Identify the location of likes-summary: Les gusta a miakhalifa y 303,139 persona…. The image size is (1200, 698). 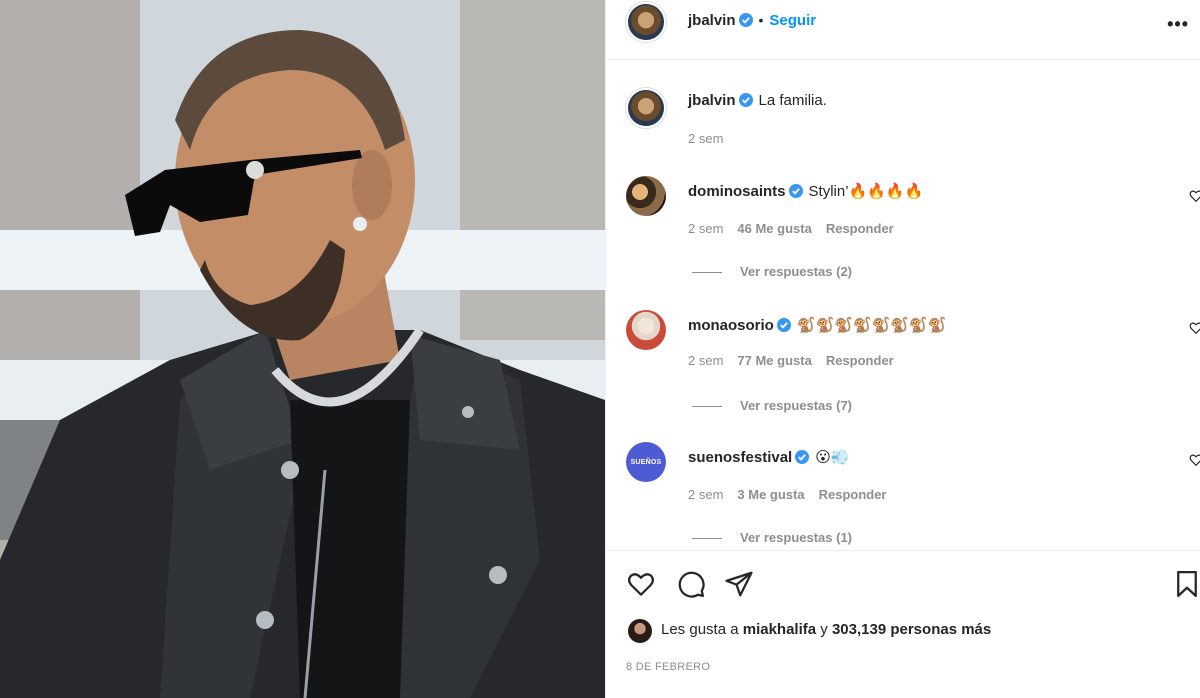
(826, 629).